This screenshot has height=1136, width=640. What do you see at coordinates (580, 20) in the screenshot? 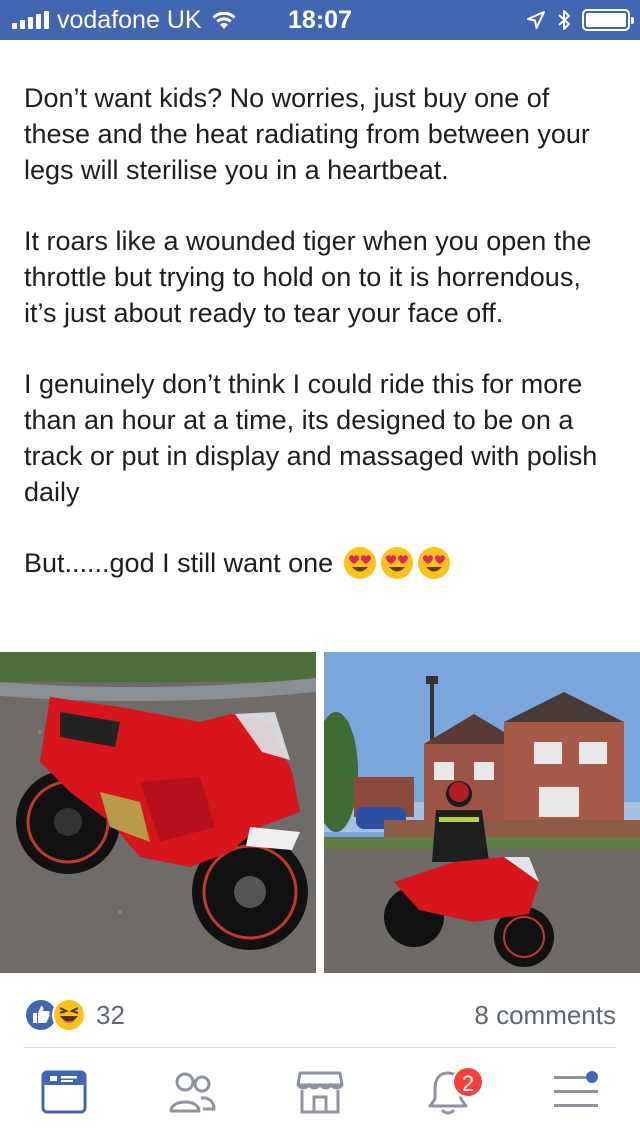
I see `status-right` at bounding box center [580, 20].